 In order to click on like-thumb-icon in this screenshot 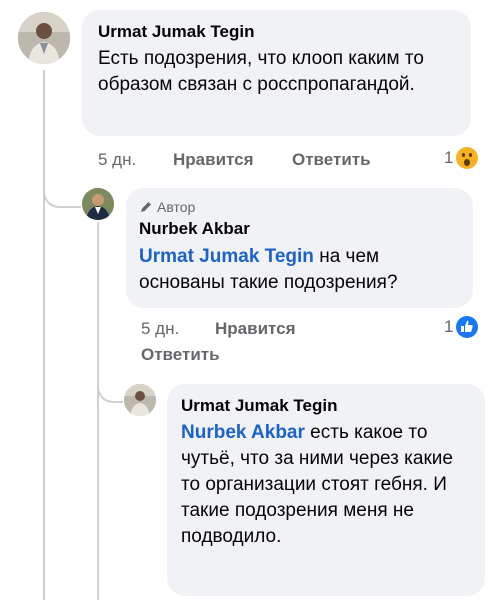, I will do `click(467, 327)`.